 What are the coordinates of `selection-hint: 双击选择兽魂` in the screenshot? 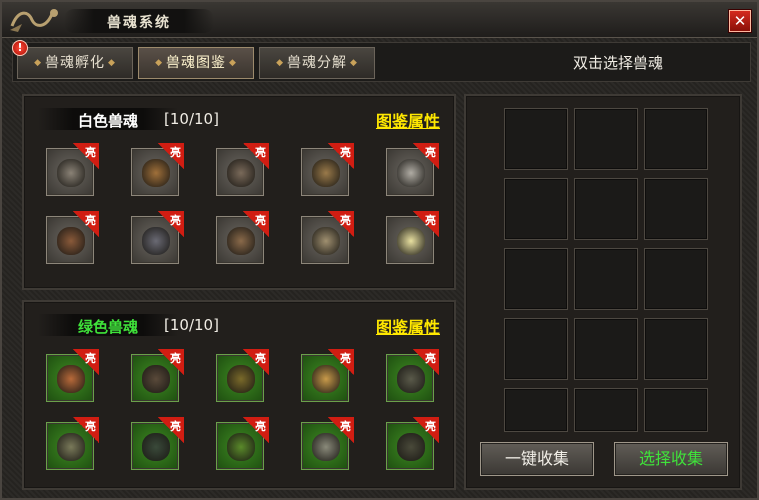 It's located at (617, 63).